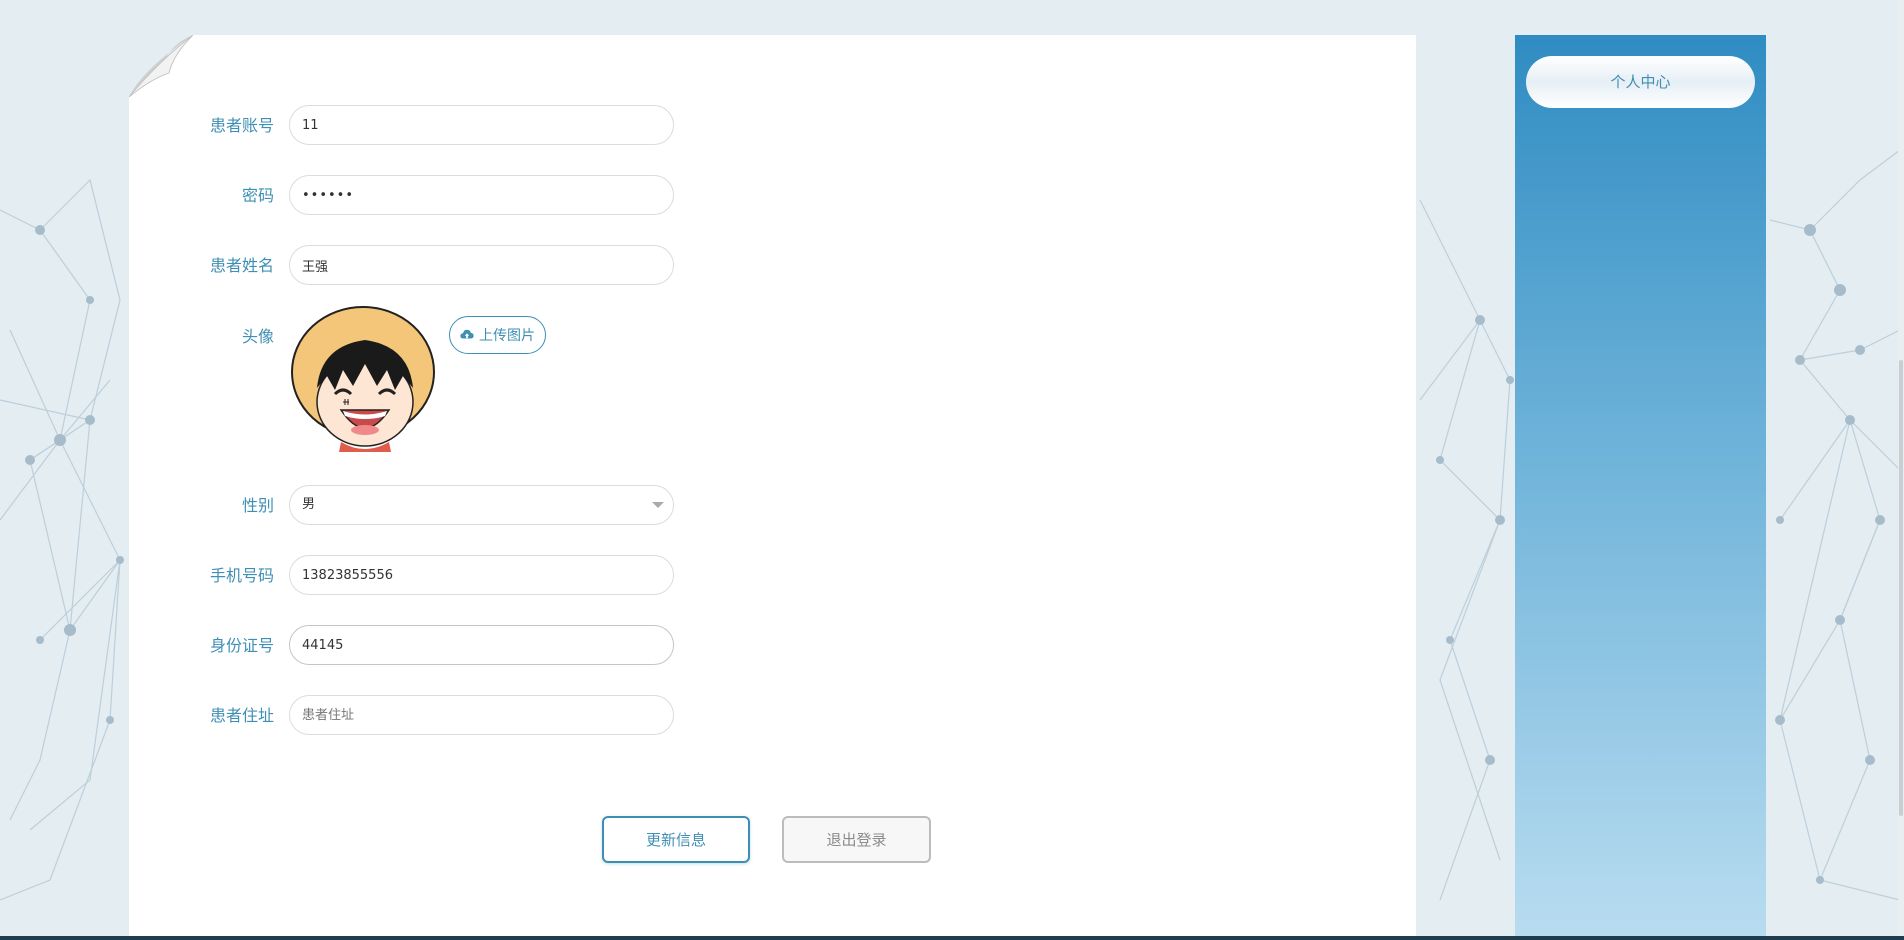  I want to click on phone-label: 手机号码, so click(241, 575).